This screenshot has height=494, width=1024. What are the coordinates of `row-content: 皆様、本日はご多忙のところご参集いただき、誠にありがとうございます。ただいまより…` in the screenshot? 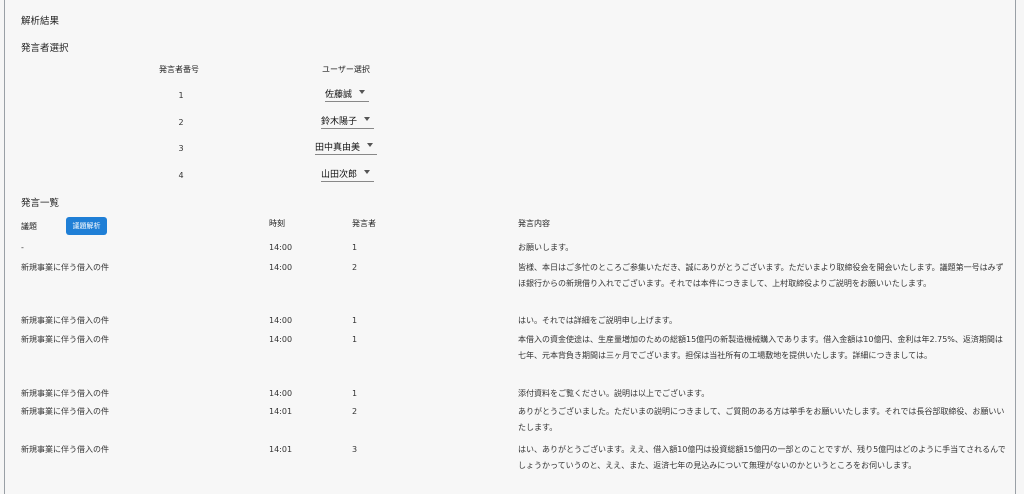 It's located at (761, 275).